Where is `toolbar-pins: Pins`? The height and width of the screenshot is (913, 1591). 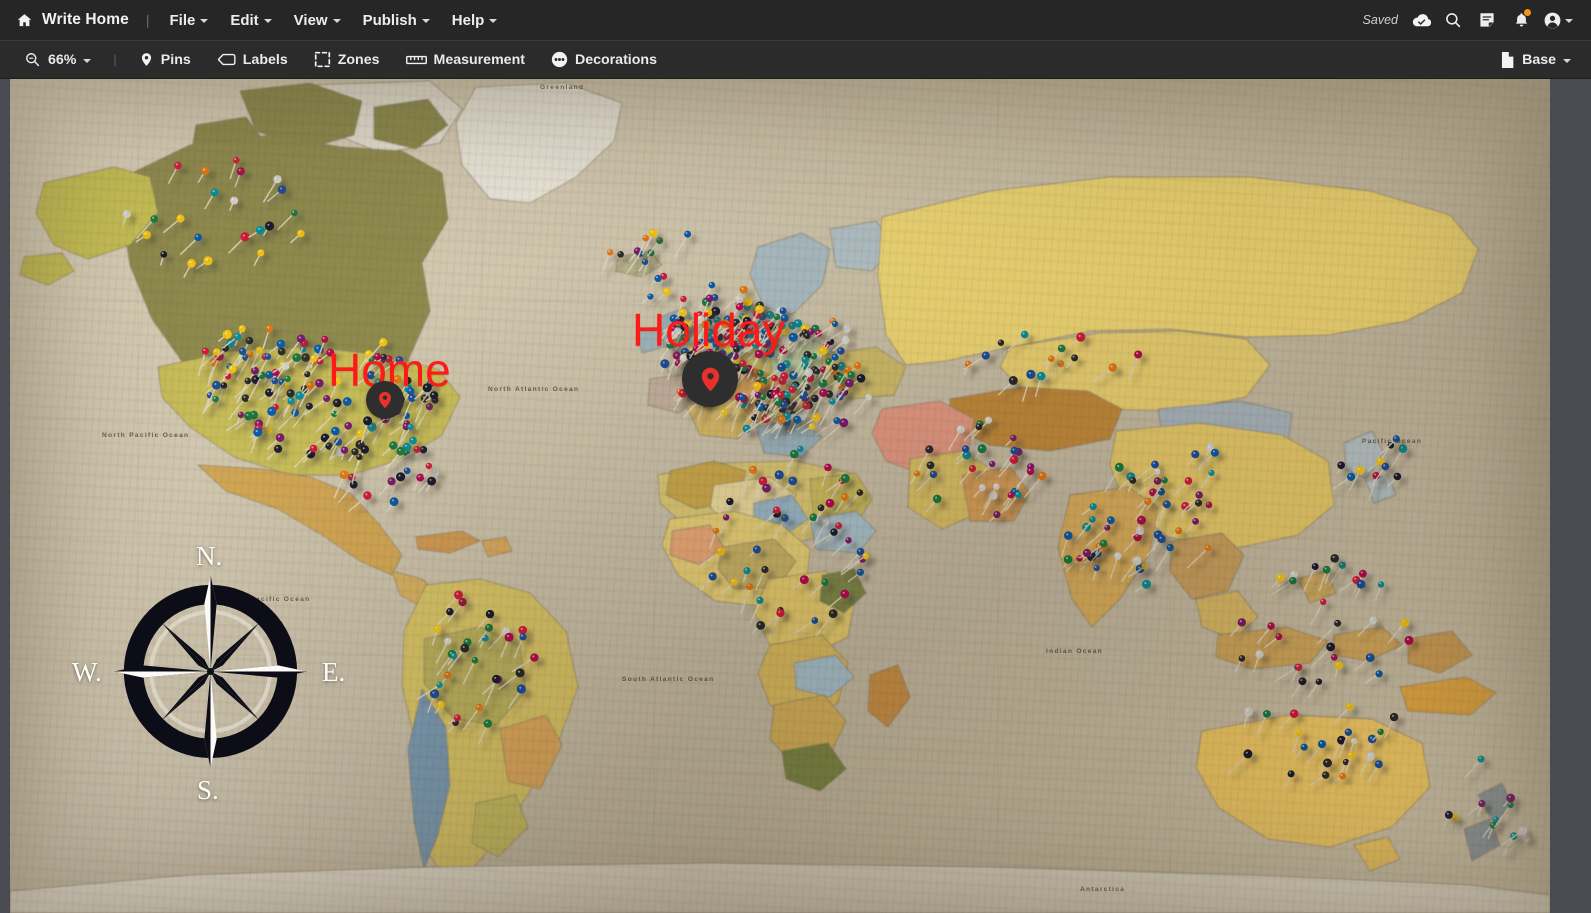 toolbar-pins: Pins is located at coordinates (165, 59).